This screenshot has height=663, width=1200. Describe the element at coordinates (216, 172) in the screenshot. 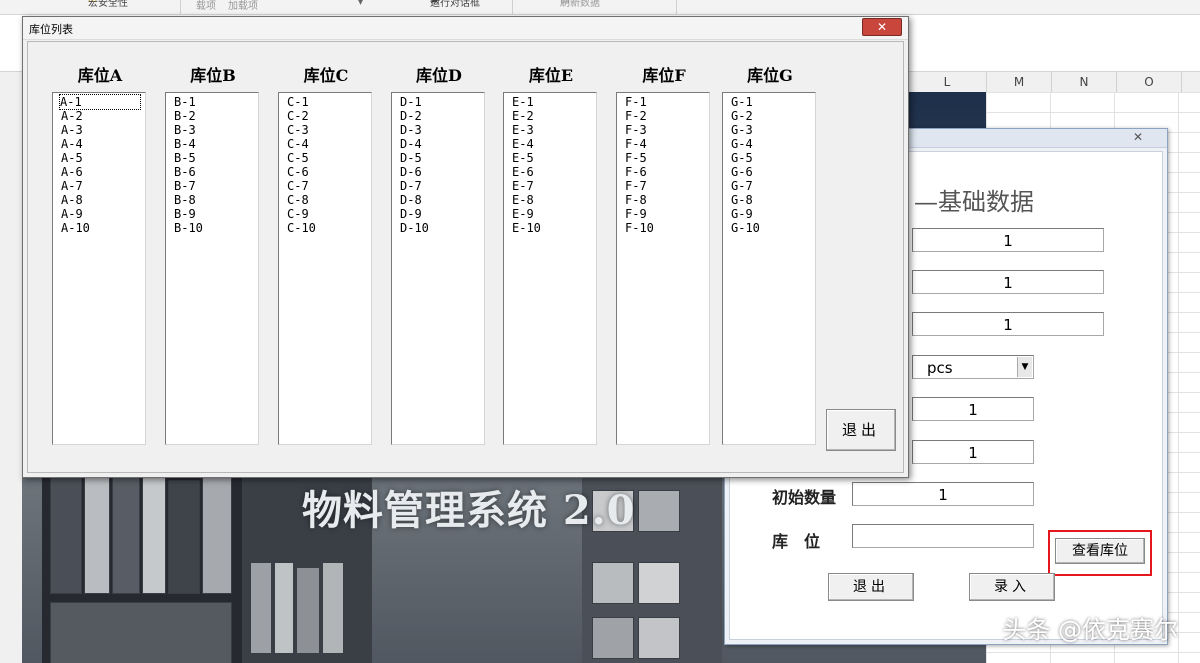

I see `list-item: B-6` at that location.